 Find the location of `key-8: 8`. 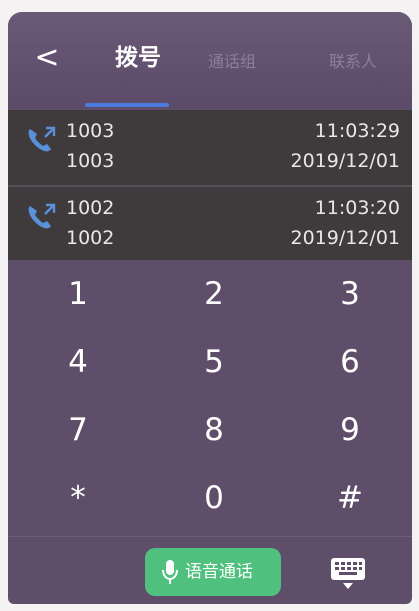

key-8: 8 is located at coordinates (214, 430).